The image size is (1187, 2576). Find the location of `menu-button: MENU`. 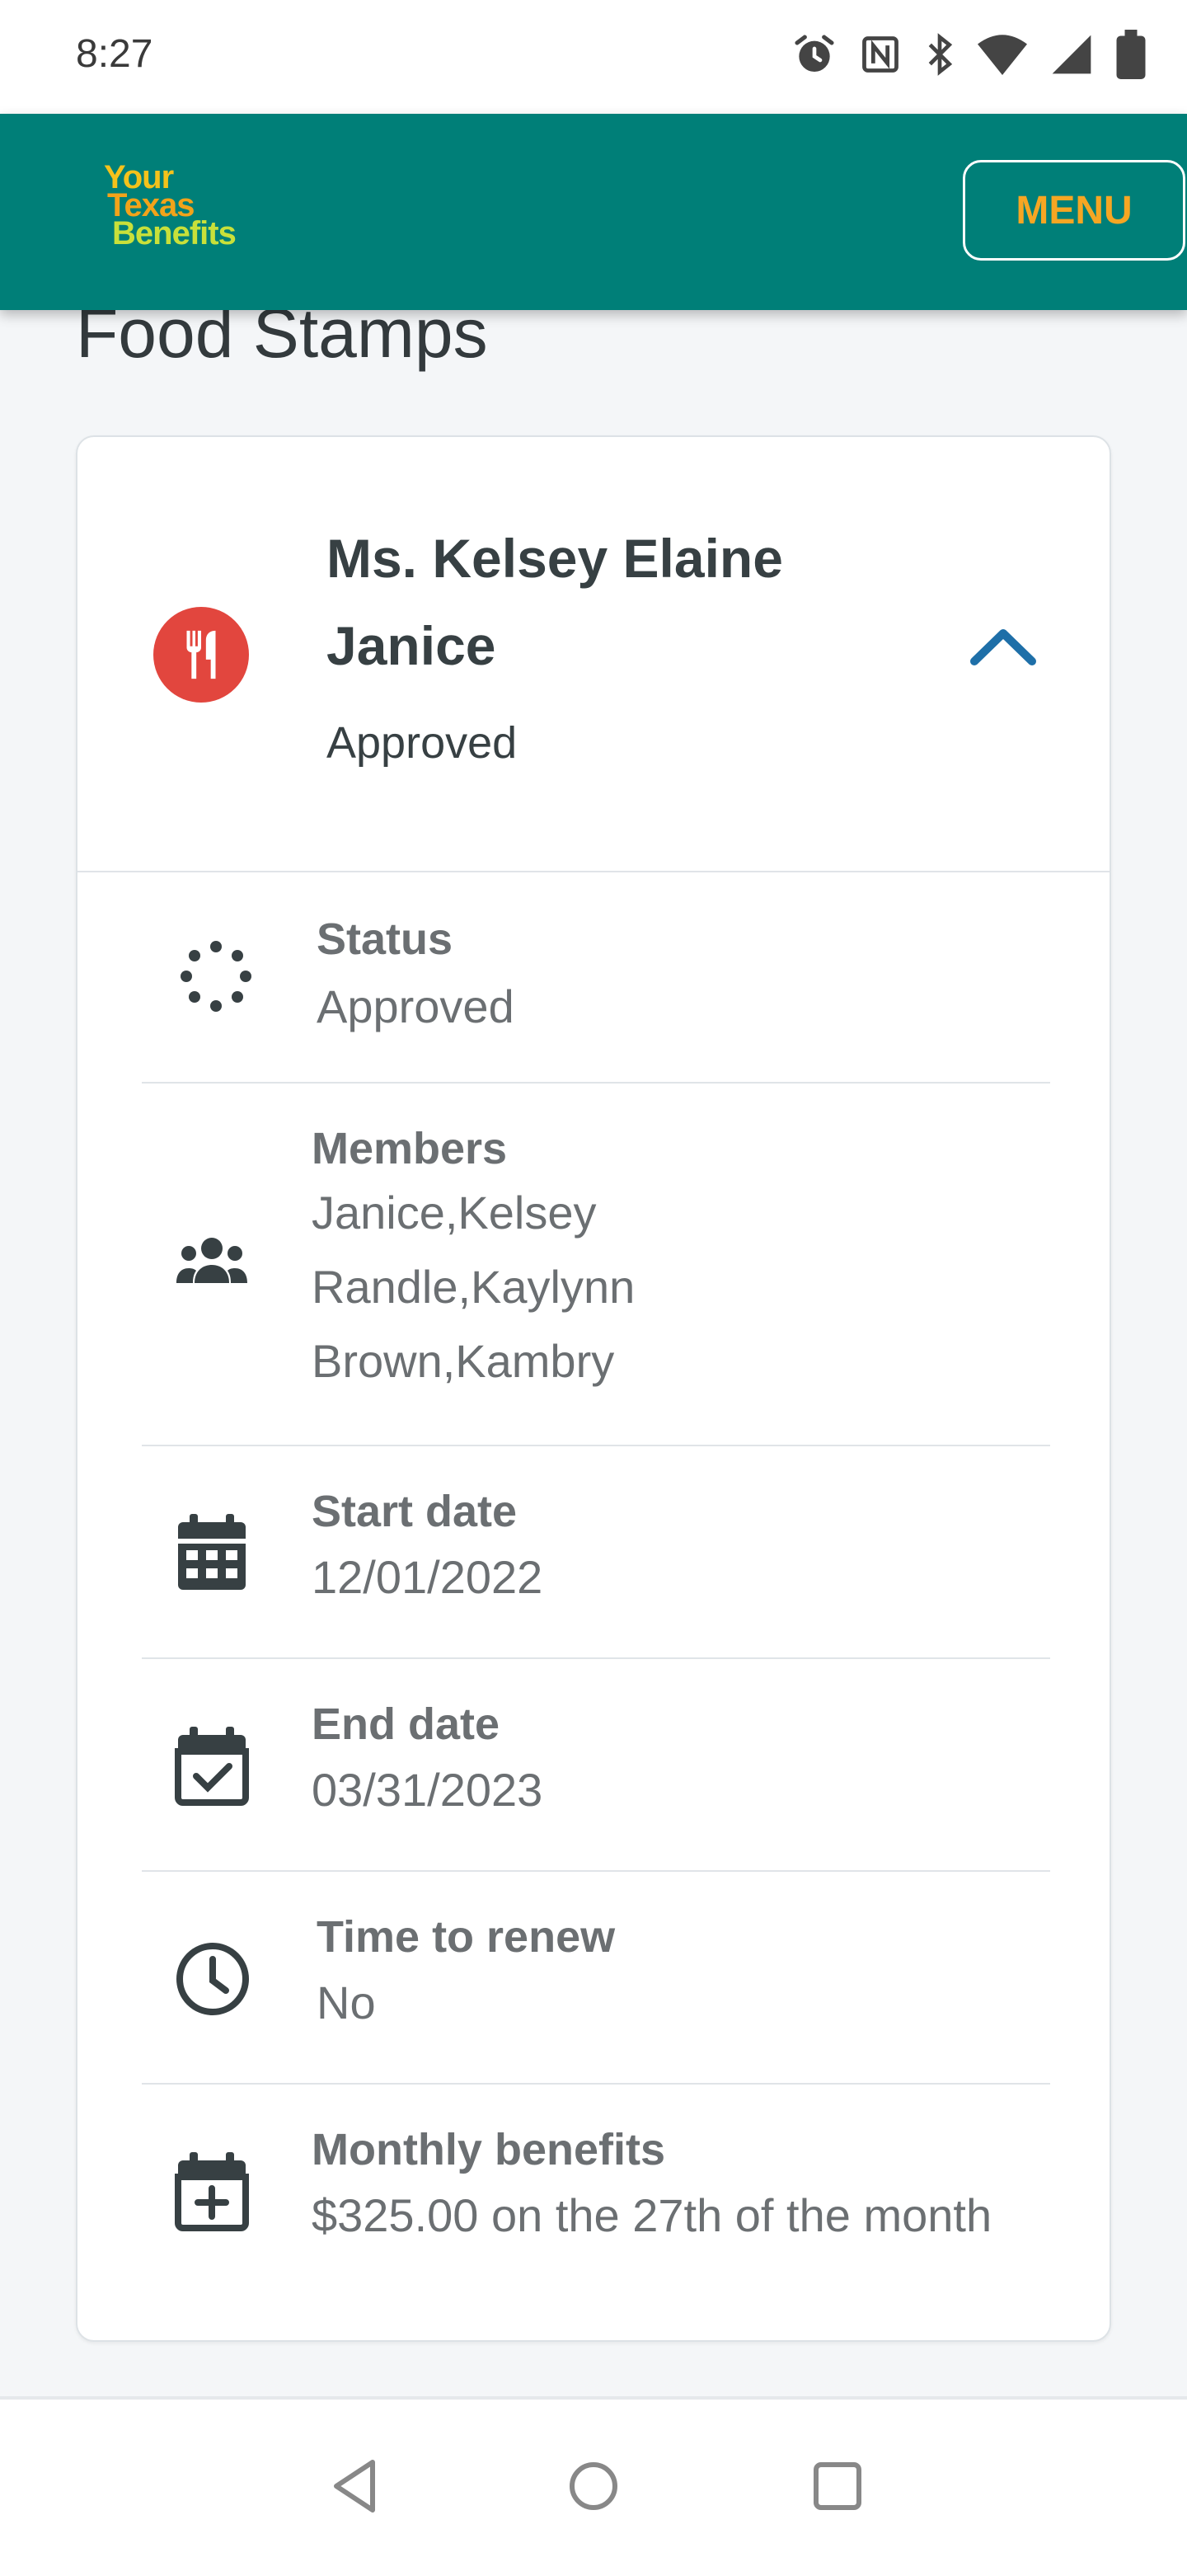

menu-button: MENU is located at coordinates (1074, 210).